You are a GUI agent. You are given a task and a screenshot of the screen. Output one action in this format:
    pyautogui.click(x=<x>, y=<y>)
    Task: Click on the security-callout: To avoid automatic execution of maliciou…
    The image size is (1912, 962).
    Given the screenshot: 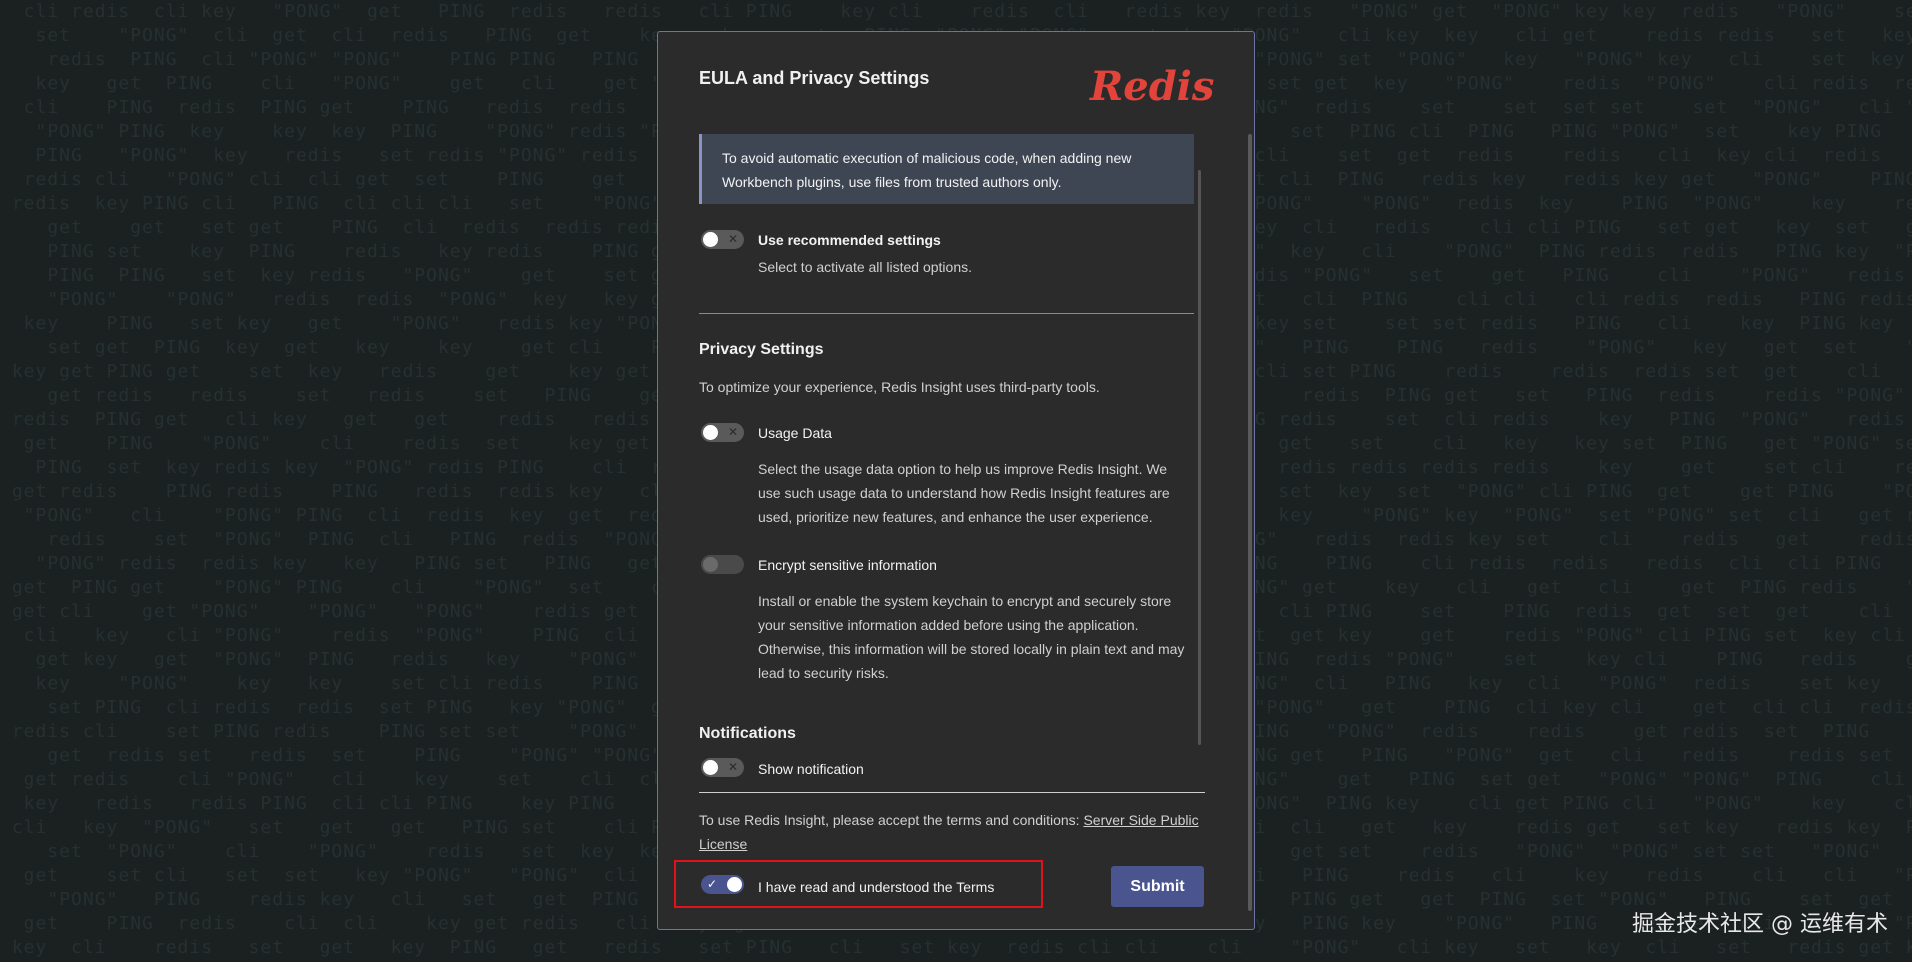 What is the action you would take?
    pyautogui.click(x=946, y=169)
    